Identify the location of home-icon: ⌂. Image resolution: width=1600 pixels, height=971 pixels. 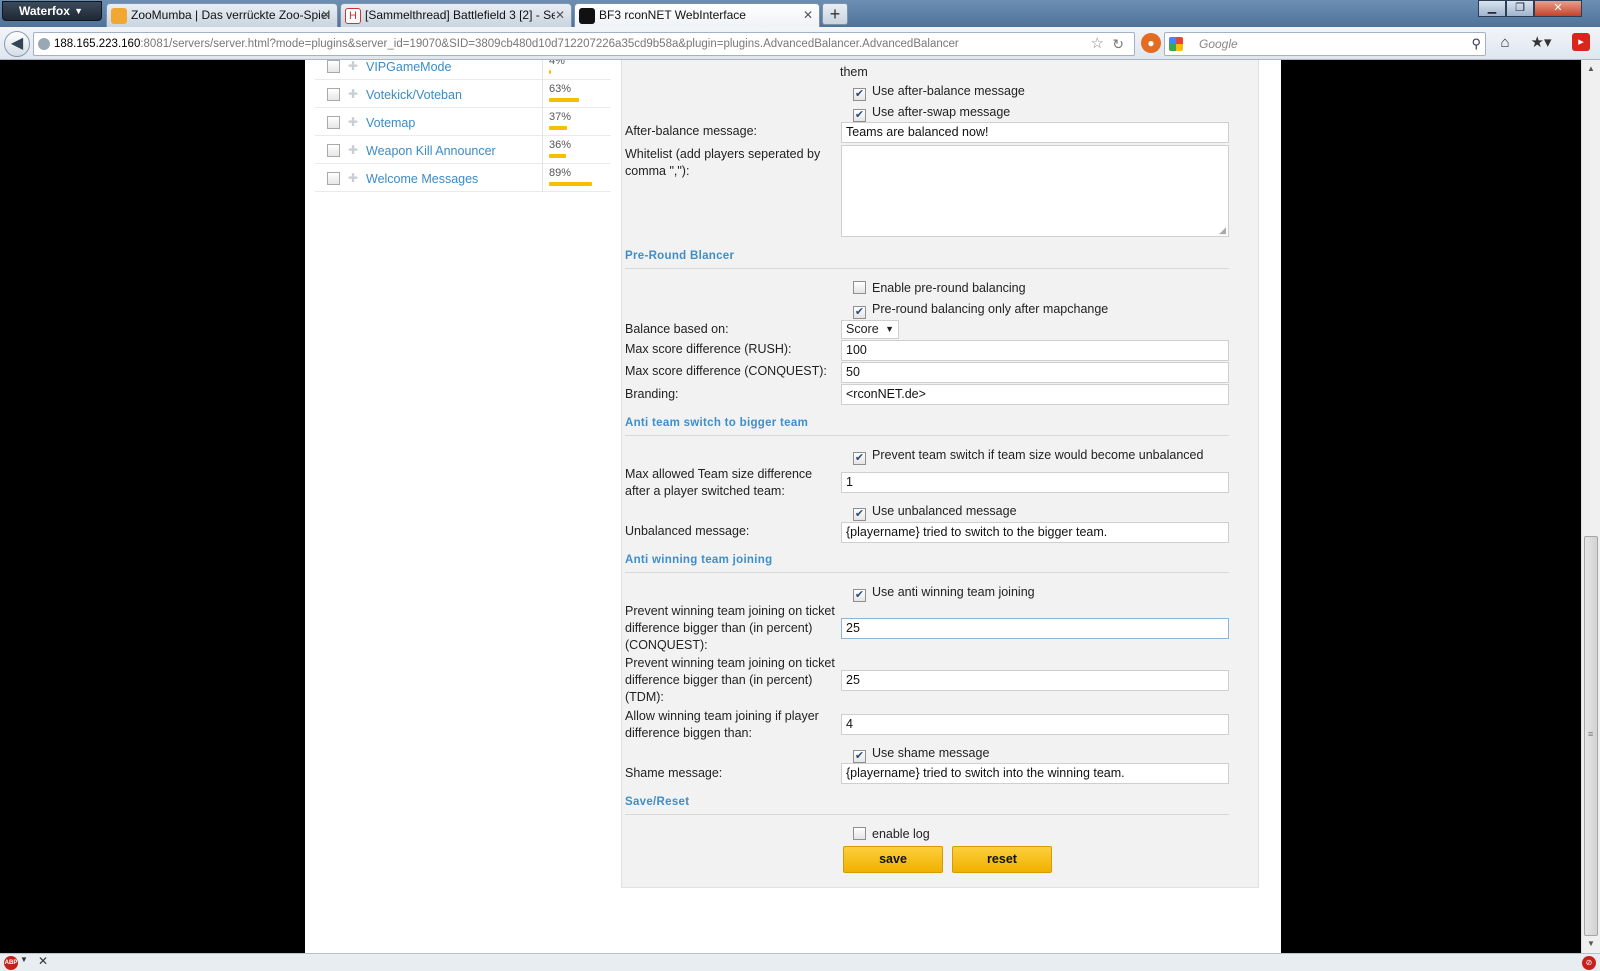
(1505, 43).